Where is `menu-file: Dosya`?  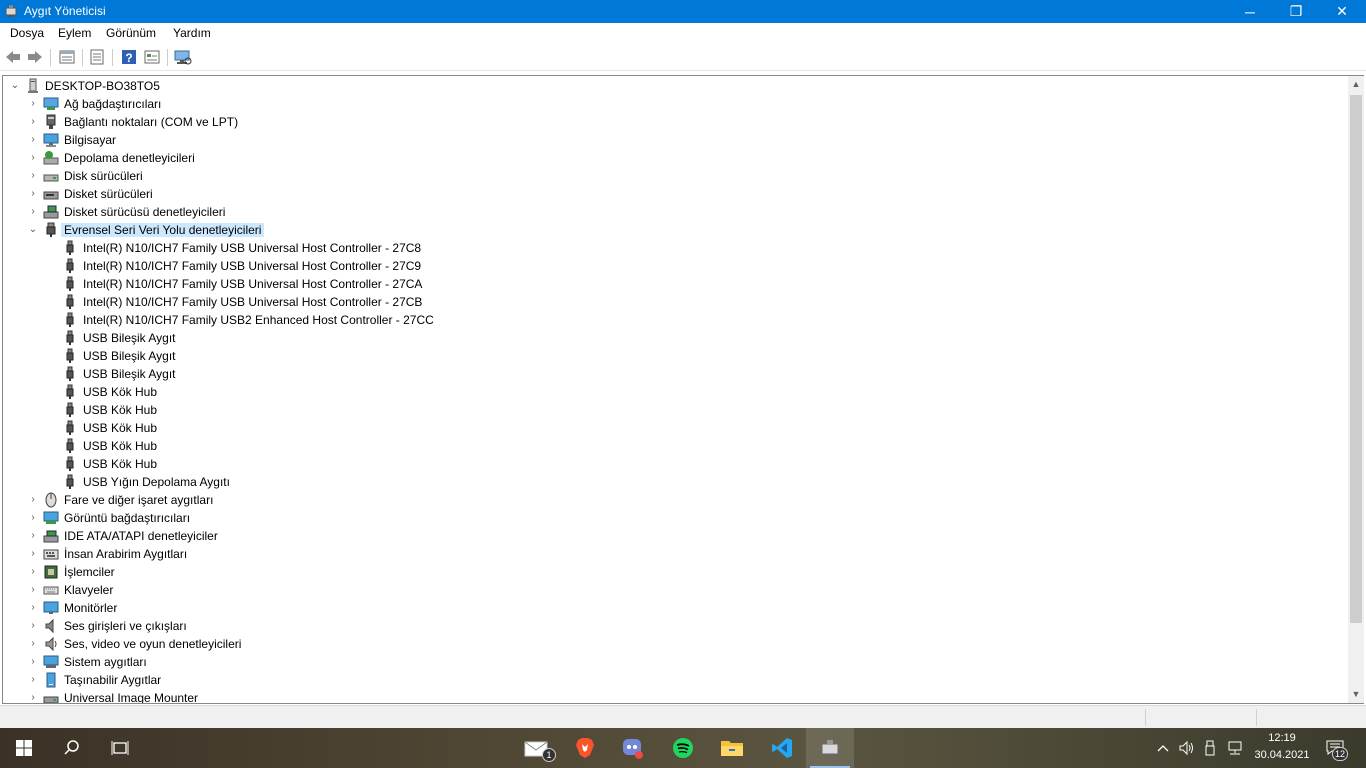
menu-file: Dosya is located at coordinates (27, 33).